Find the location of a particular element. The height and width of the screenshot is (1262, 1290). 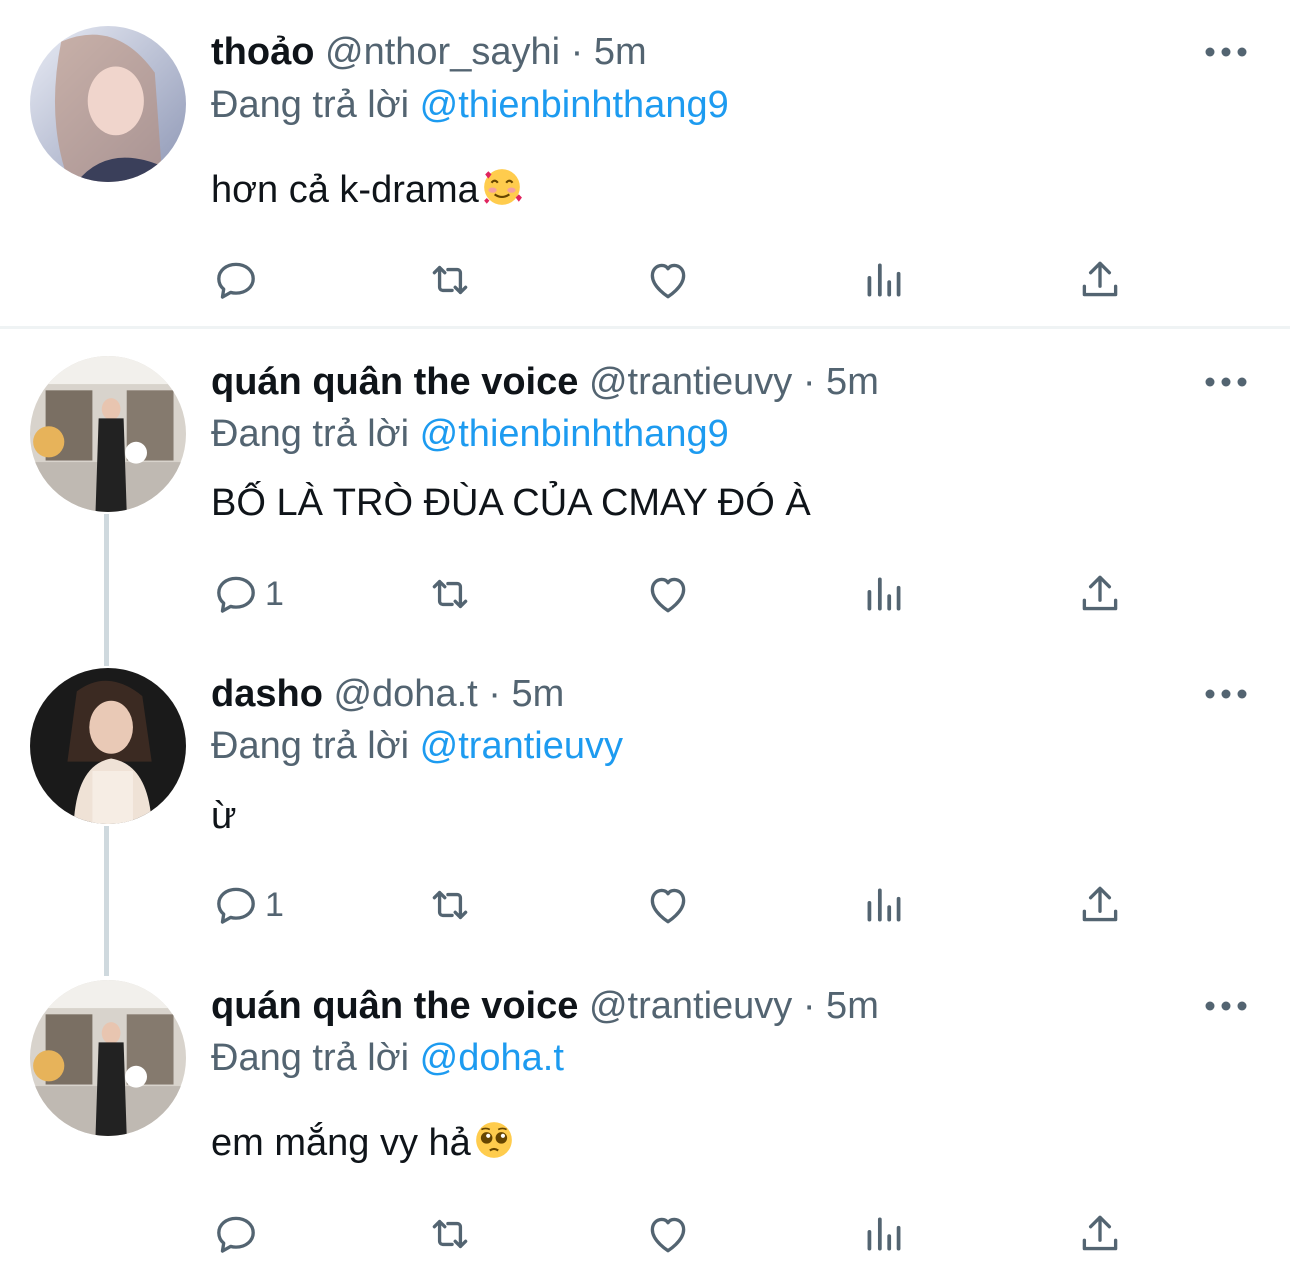

tweet-text: hơn cả k-drama is located at coordinates (367, 190).